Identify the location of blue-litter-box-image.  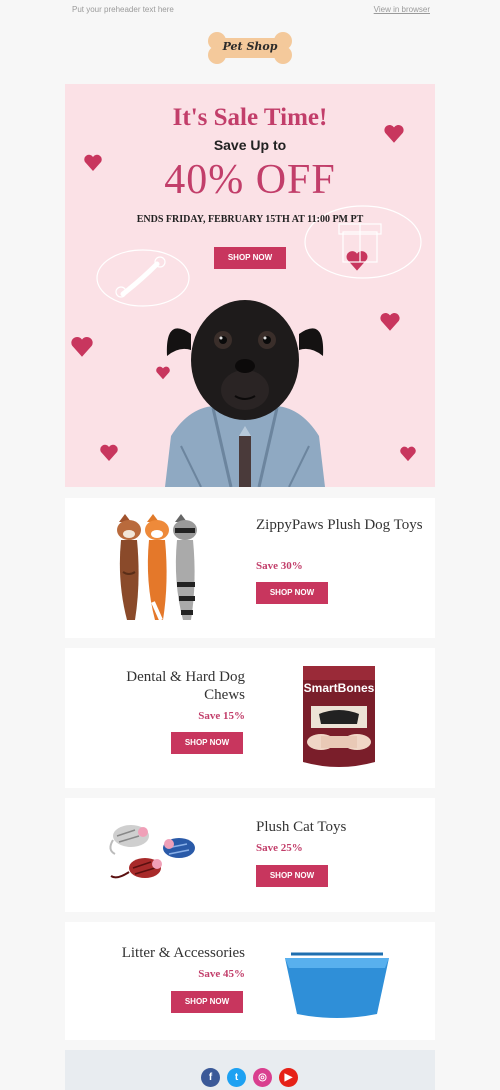
(337, 985).